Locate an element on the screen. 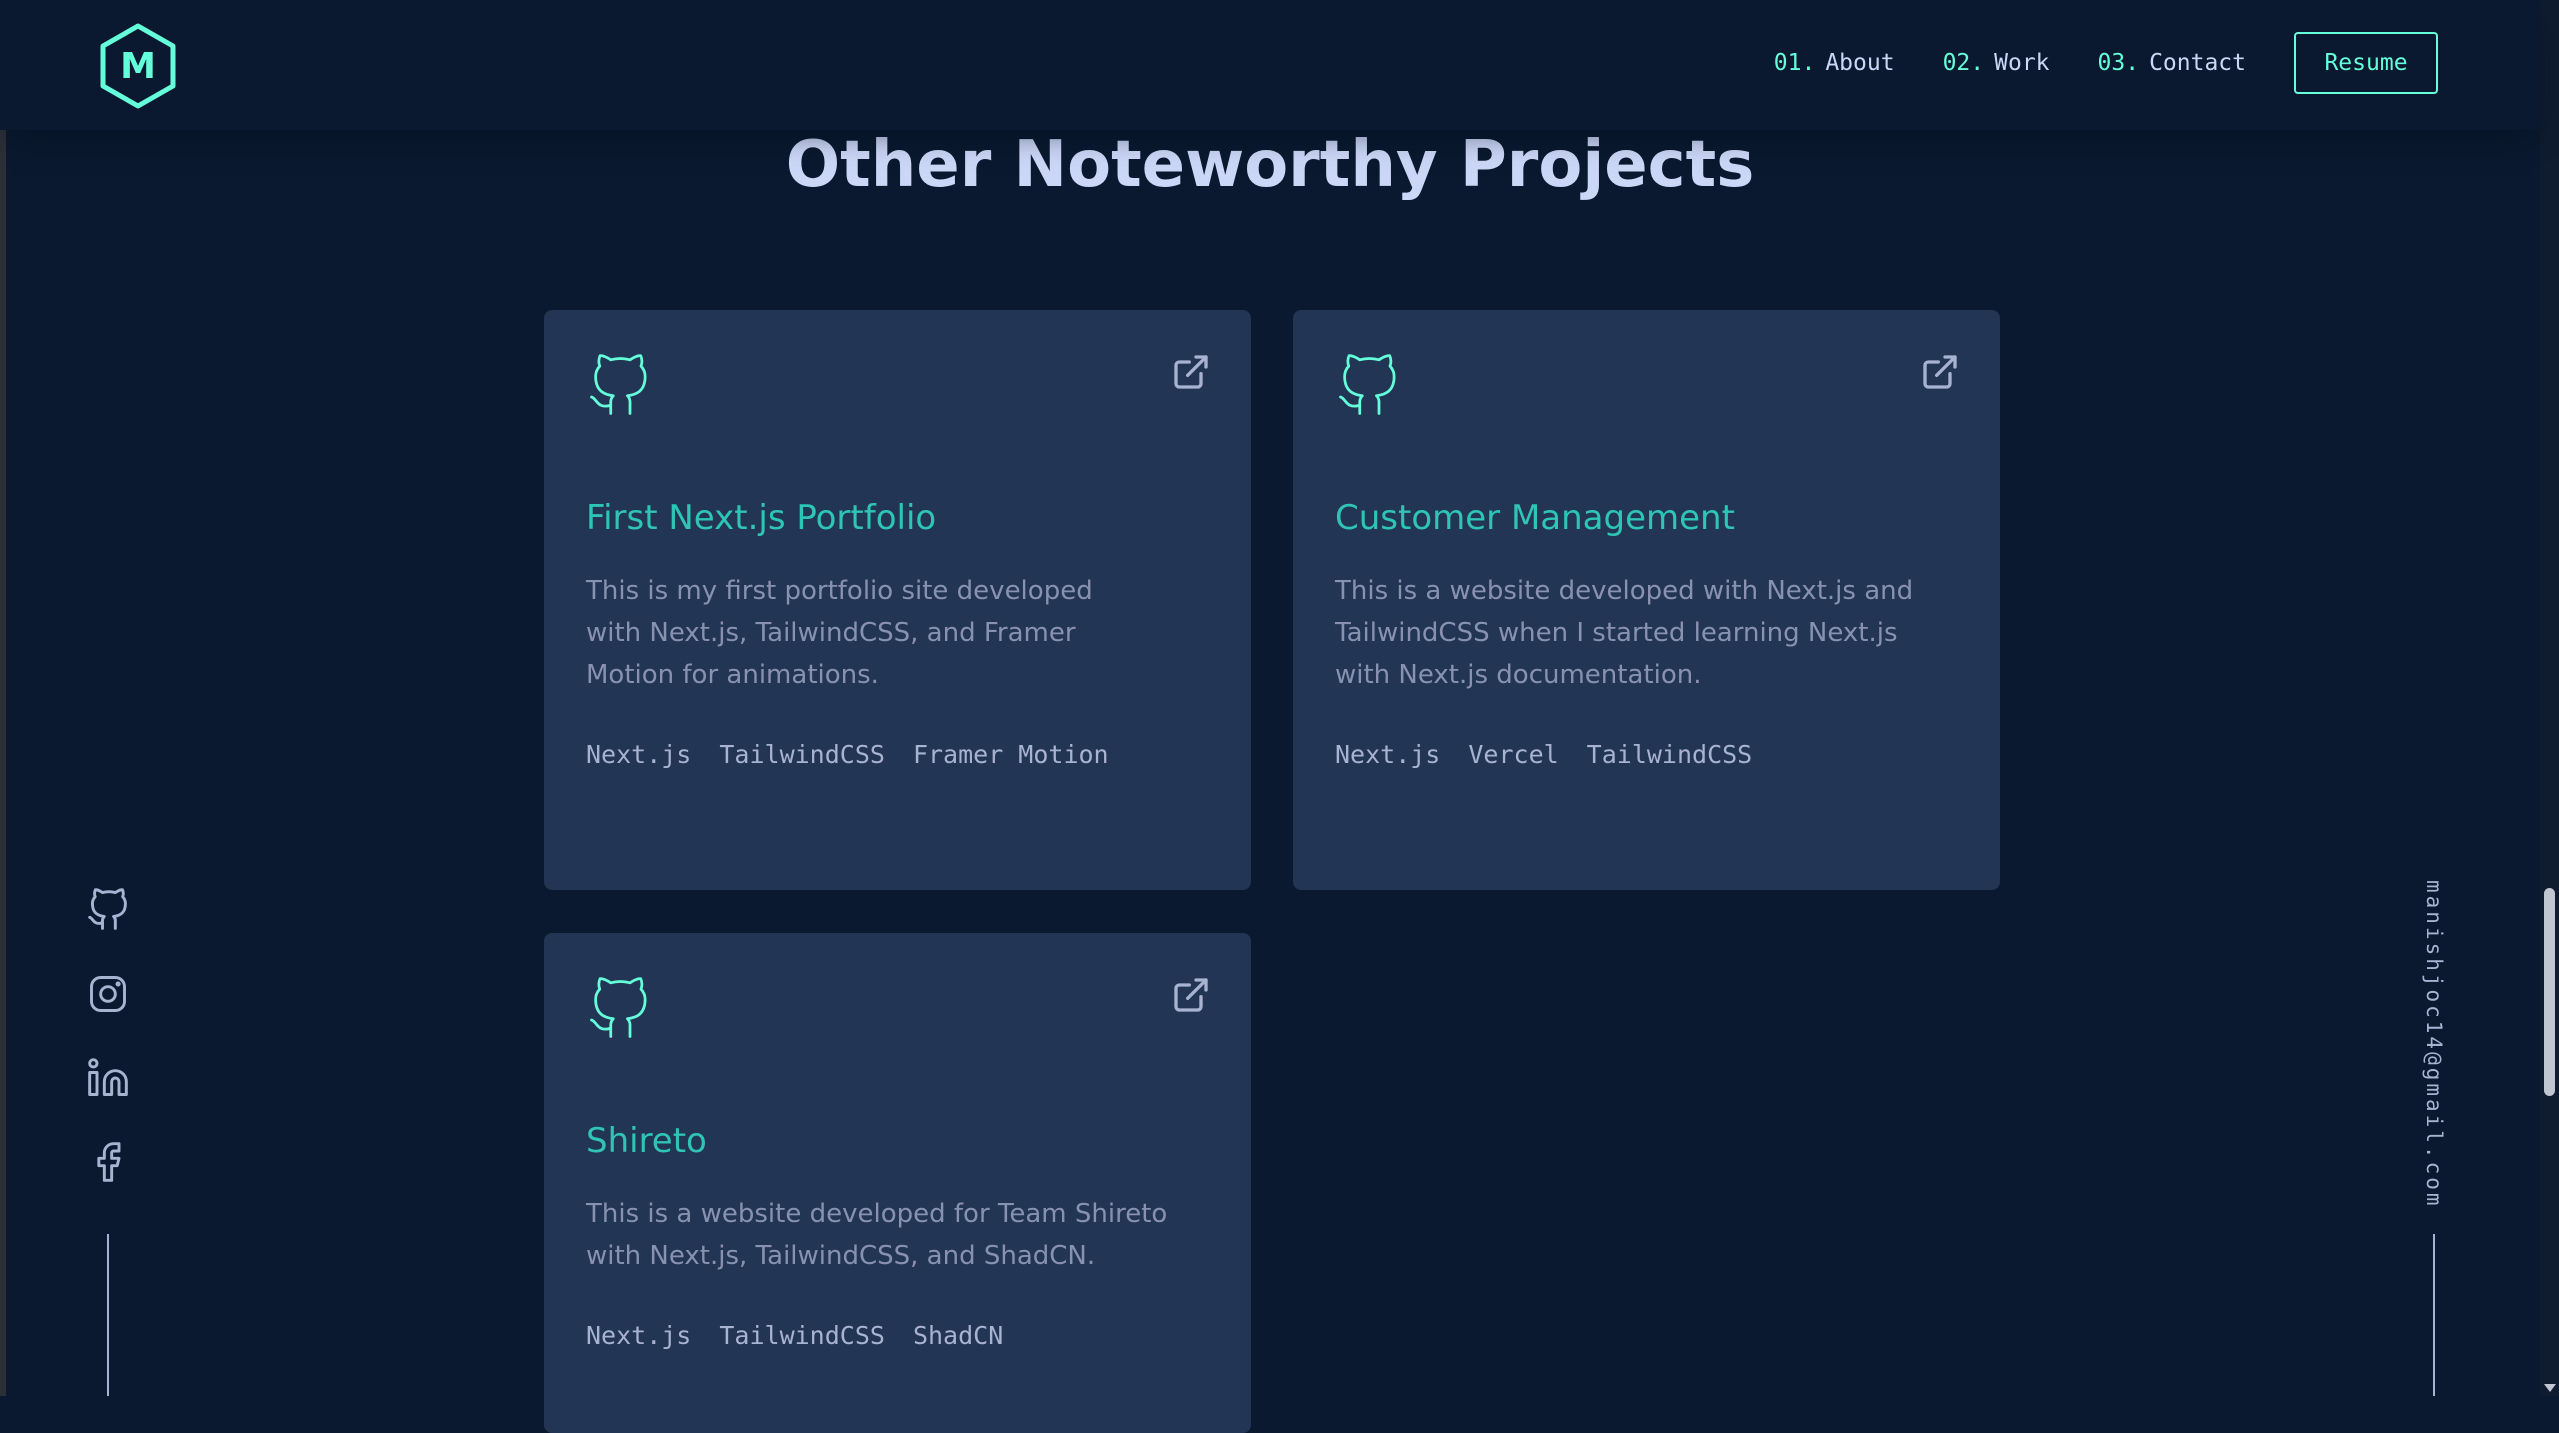  scrollbar is located at coordinates (2549, 698).